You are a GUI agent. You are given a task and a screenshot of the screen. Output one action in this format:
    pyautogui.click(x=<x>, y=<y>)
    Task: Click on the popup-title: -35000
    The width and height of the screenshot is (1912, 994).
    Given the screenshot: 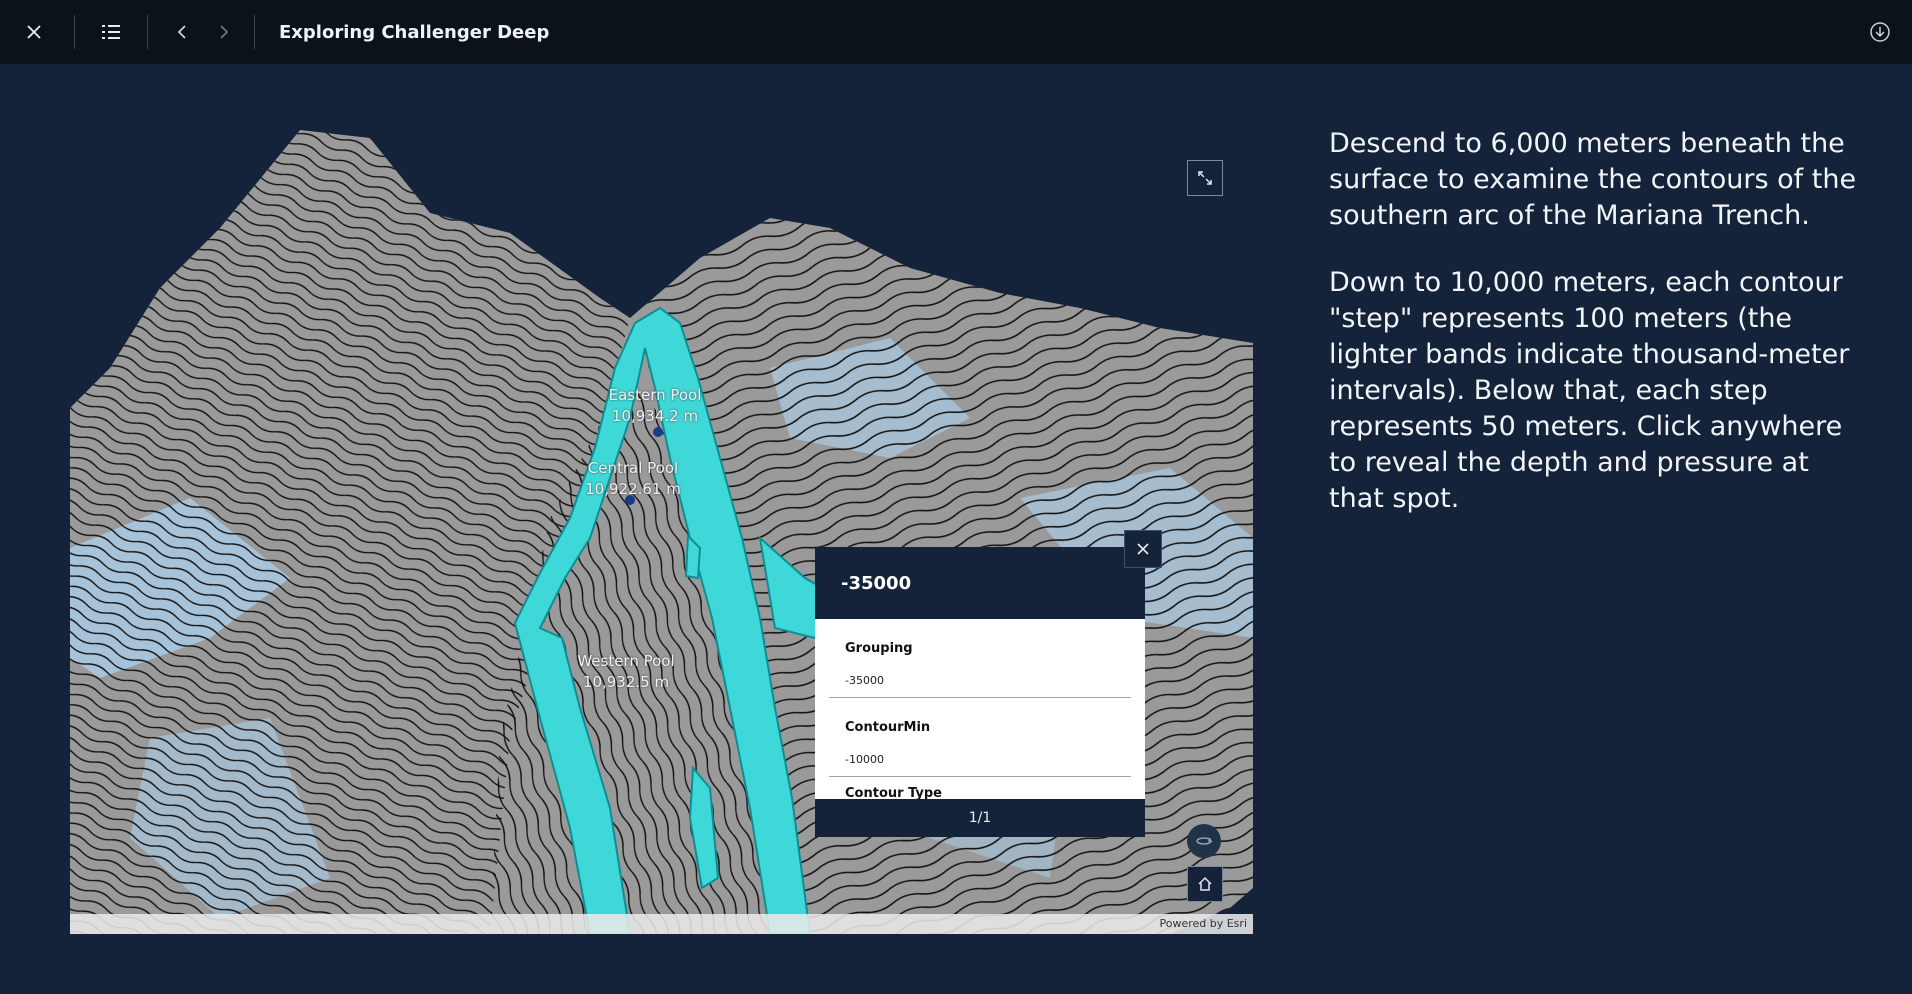 What is the action you would take?
    pyautogui.click(x=876, y=583)
    